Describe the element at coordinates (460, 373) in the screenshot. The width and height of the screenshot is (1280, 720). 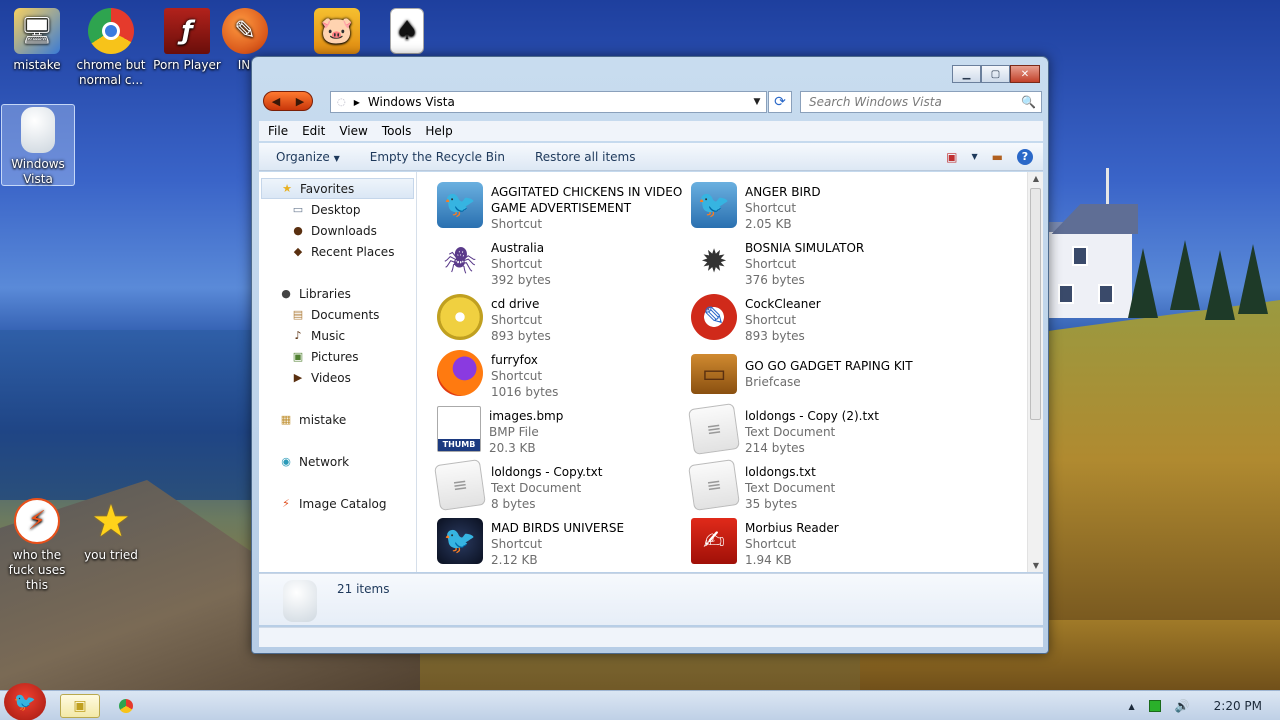
I see `firefox-icon` at that location.